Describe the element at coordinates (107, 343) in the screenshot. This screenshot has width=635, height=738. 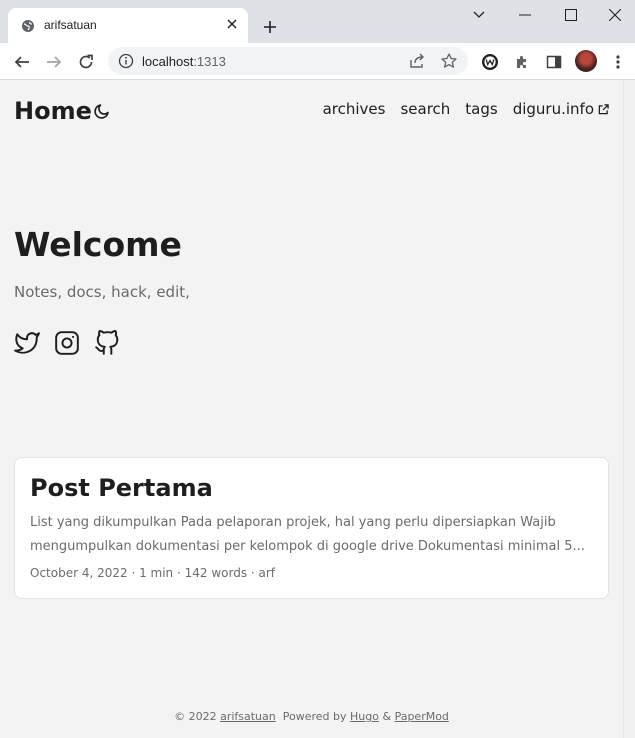
I see `github-icon` at that location.